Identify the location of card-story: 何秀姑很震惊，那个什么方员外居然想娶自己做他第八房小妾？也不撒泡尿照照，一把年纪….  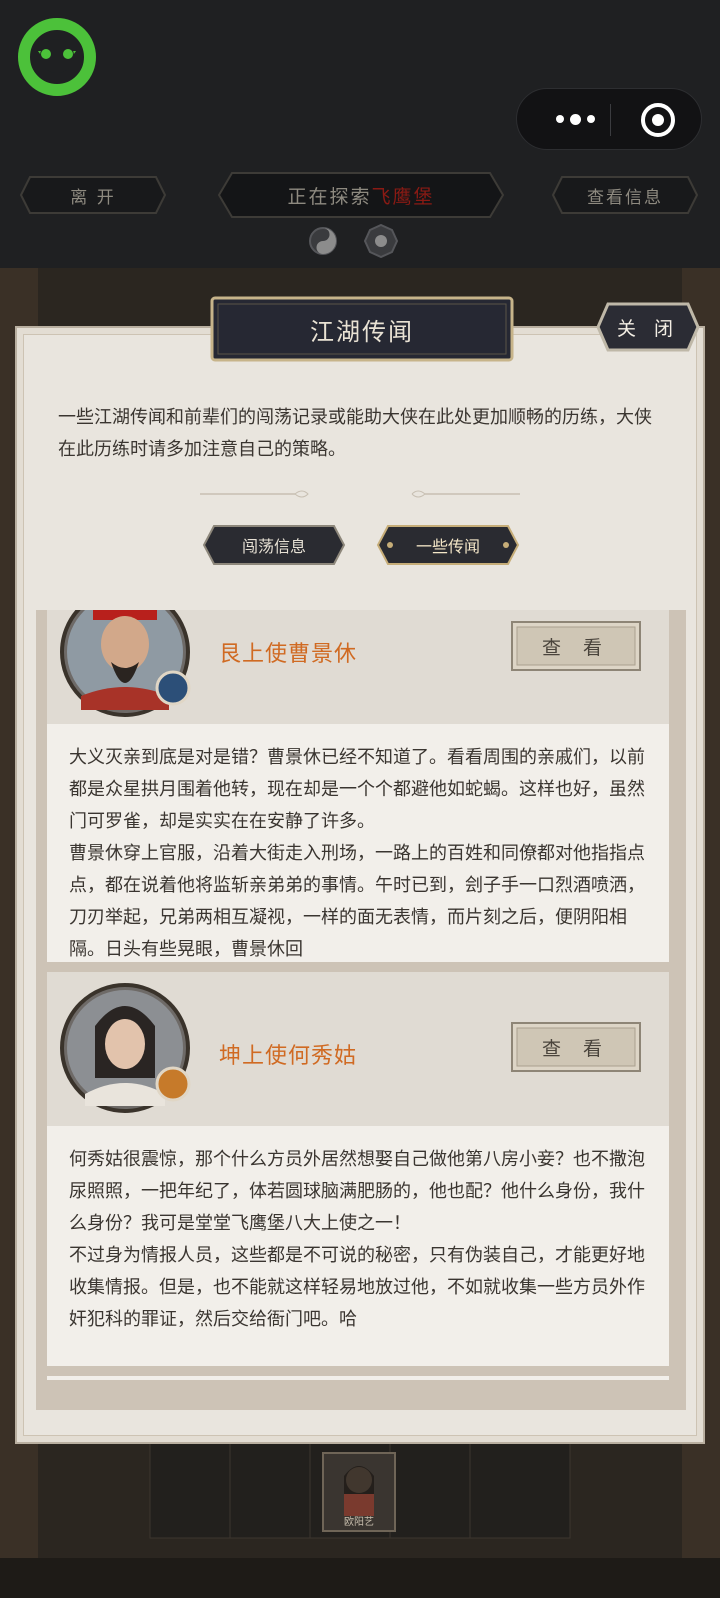
(358, 1246).